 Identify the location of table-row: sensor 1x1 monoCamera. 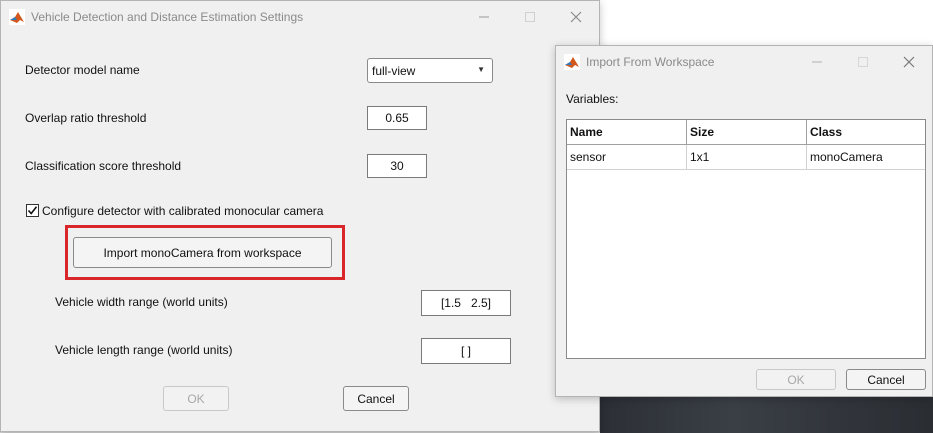
(746, 157).